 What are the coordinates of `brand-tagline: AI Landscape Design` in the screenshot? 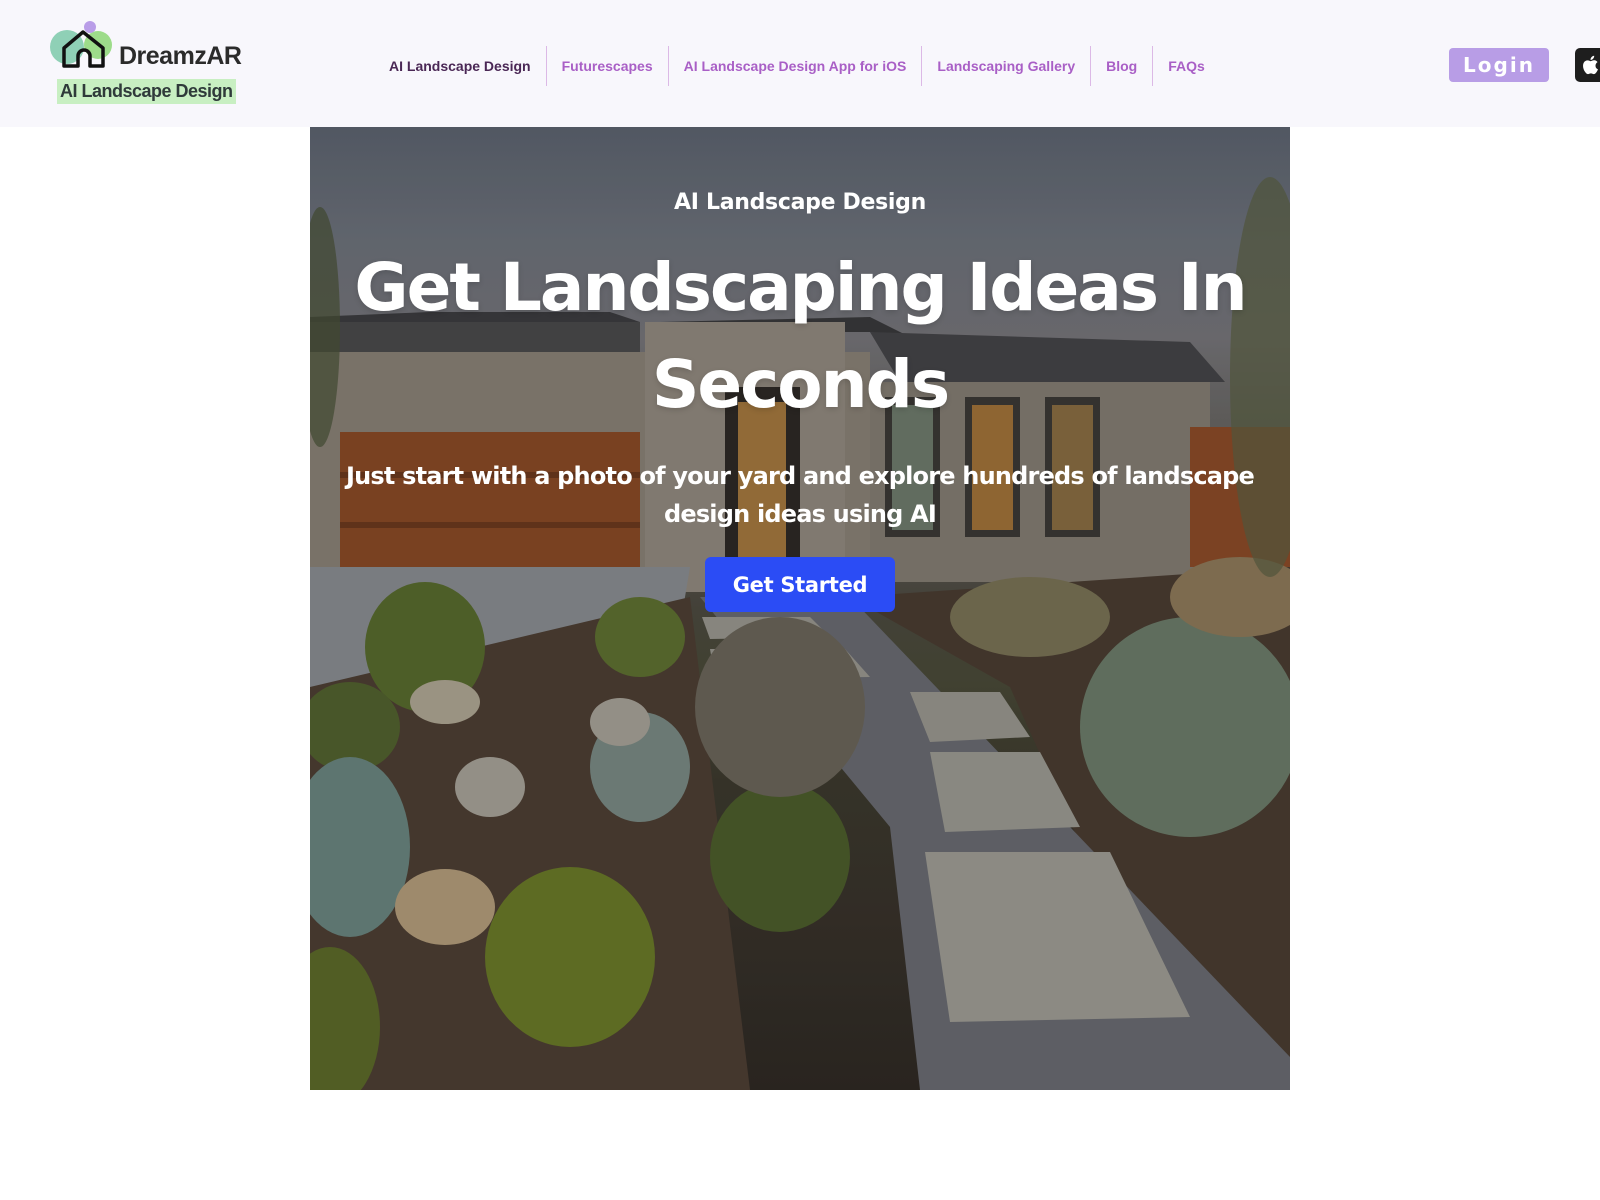 It's located at (146, 91).